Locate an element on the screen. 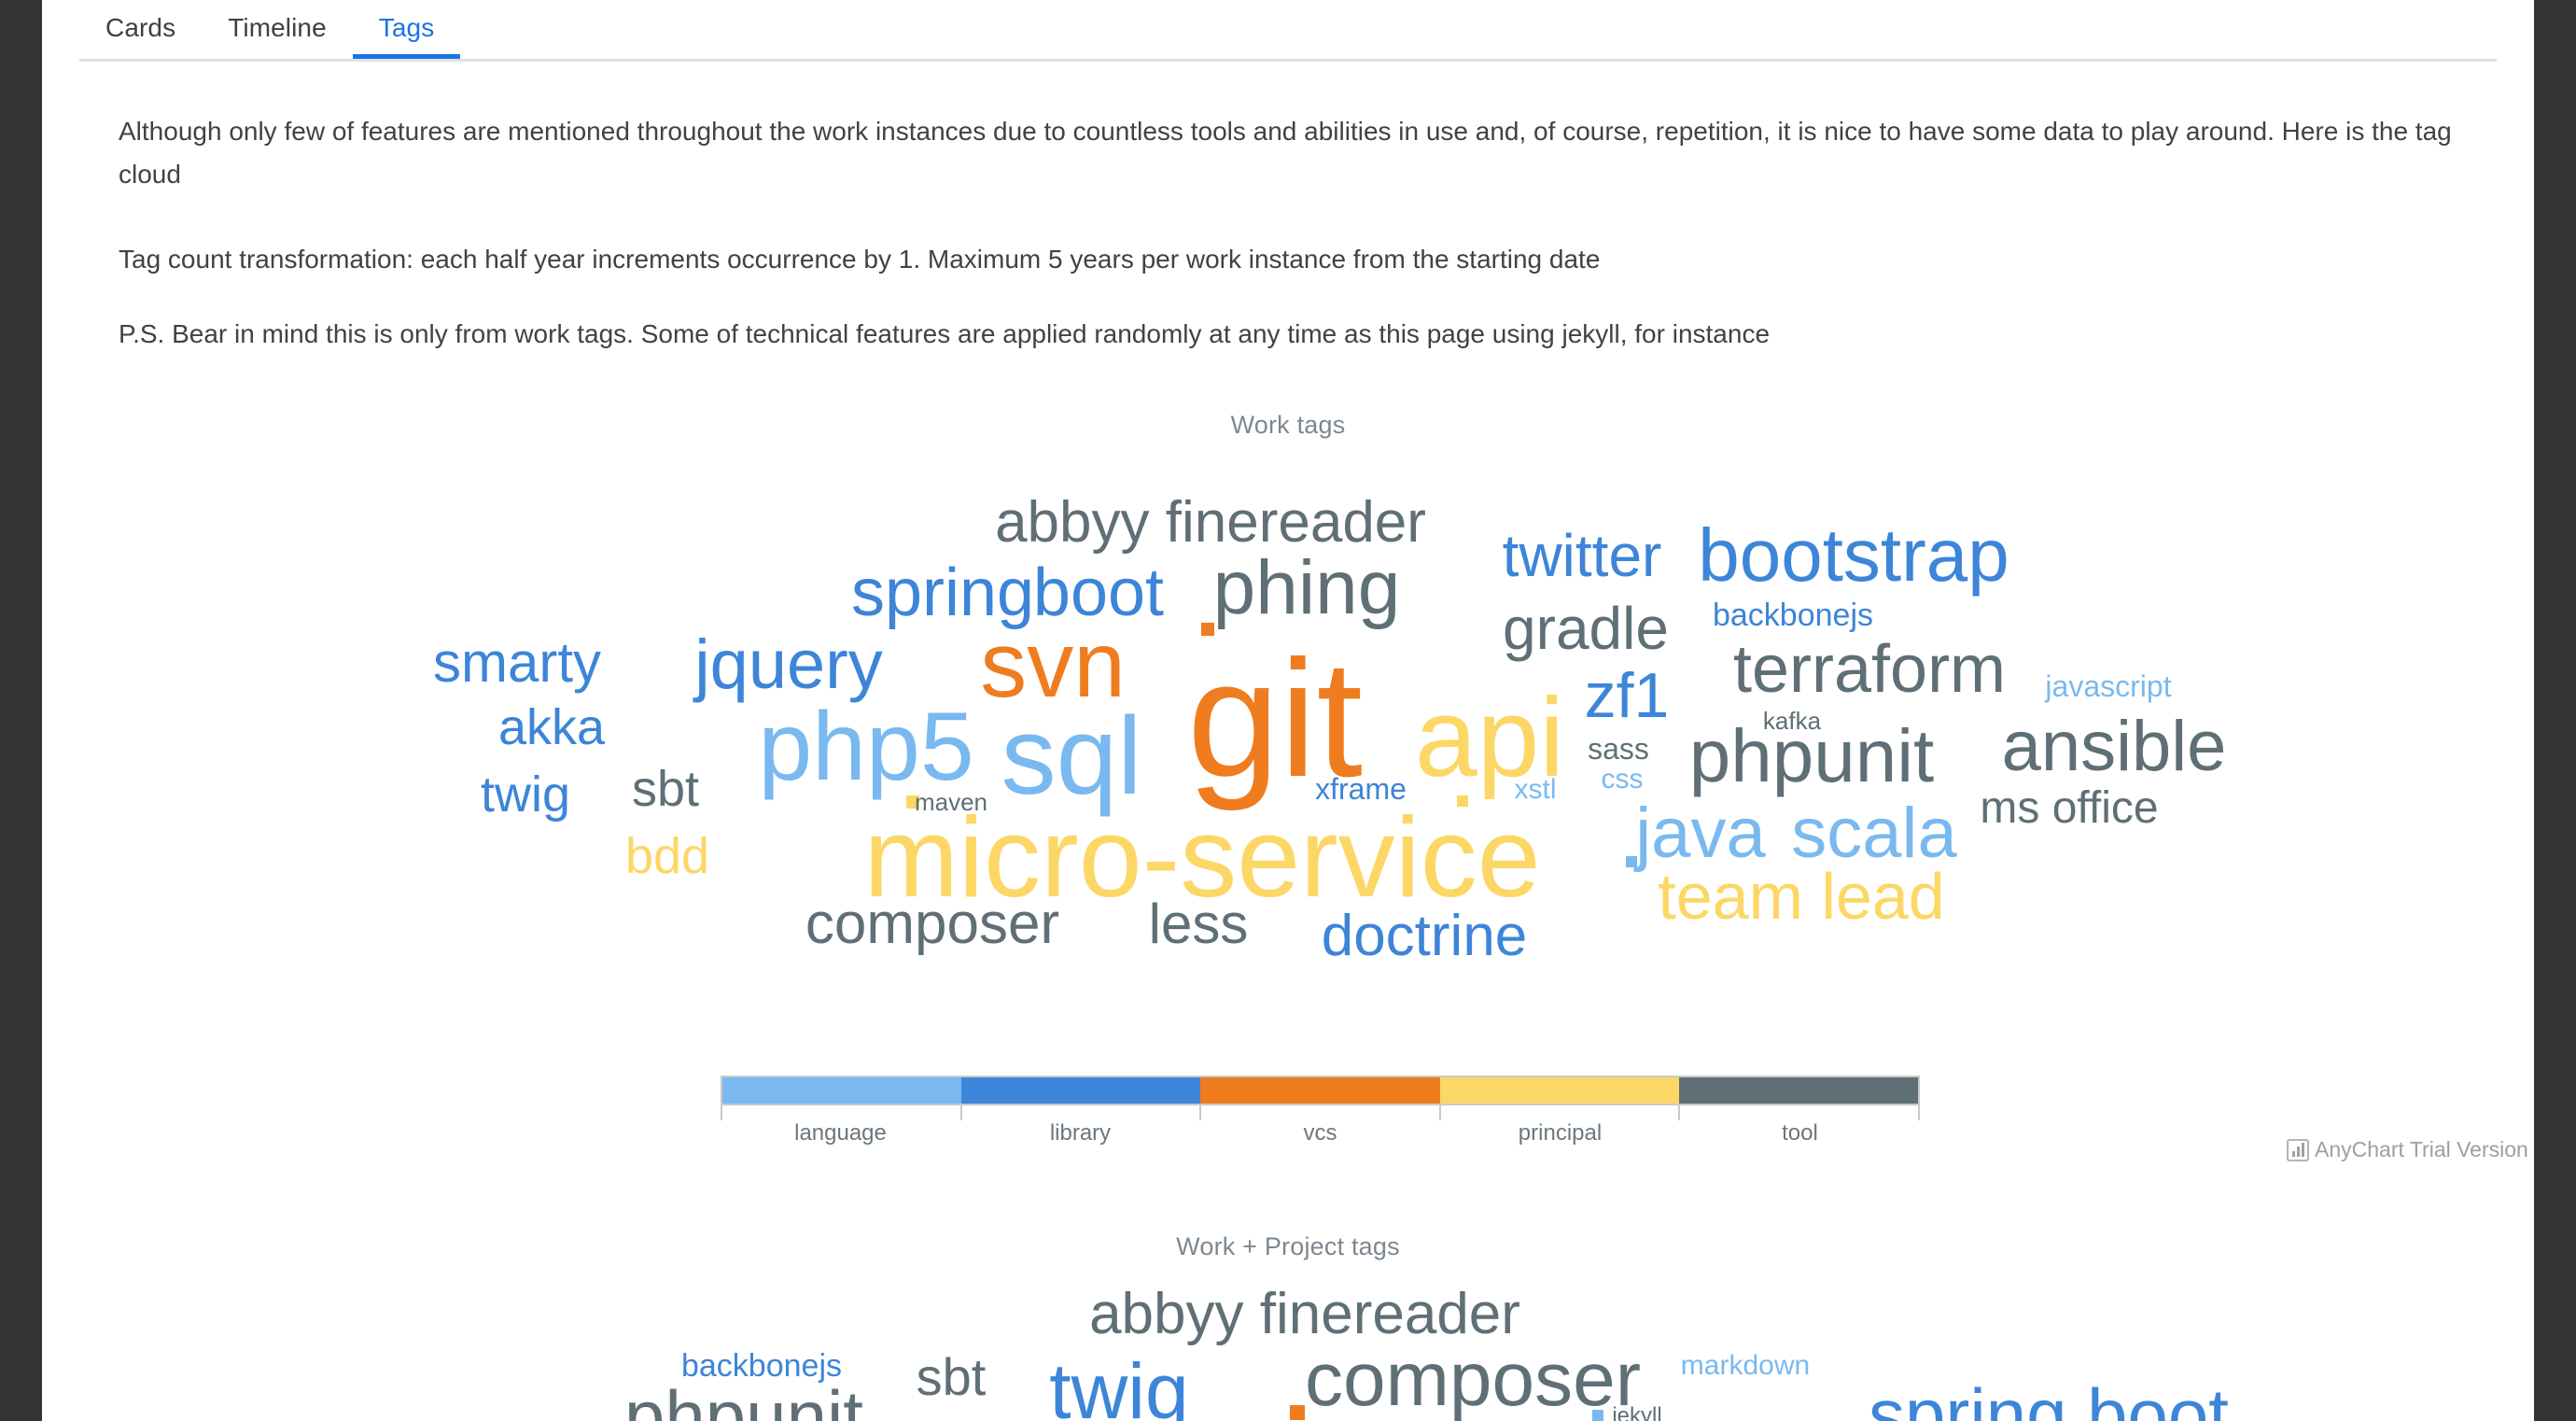 The width and height of the screenshot is (2576, 1421). legend-label-principal: principal is located at coordinates (1560, 1133).